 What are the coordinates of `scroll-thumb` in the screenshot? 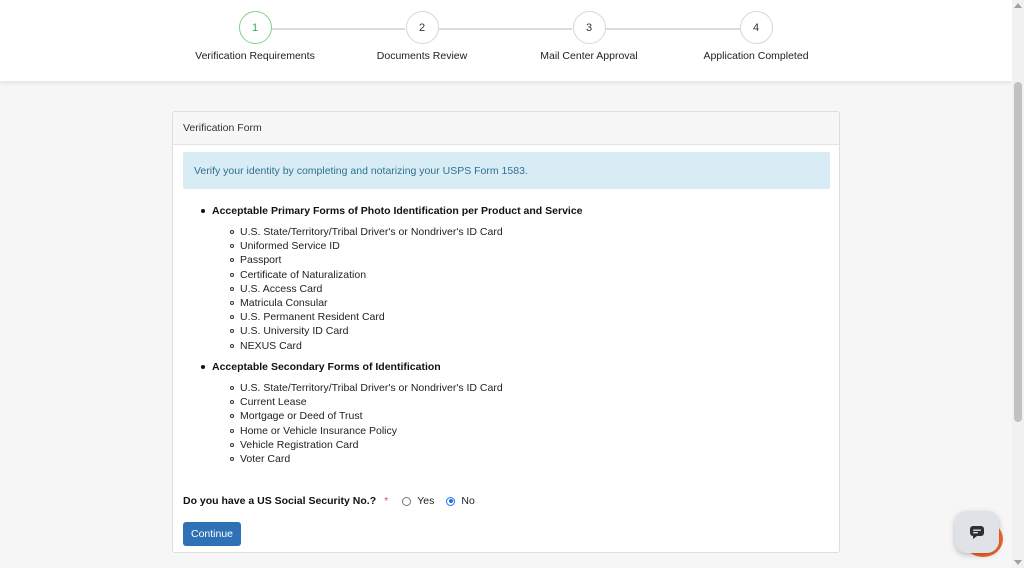 It's located at (1018, 252).